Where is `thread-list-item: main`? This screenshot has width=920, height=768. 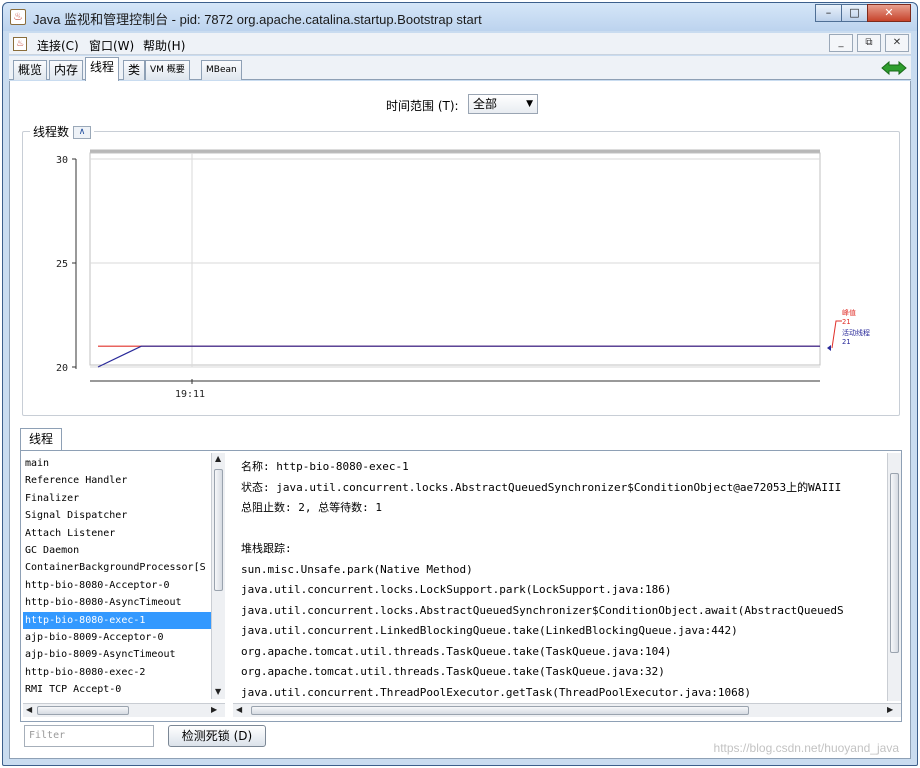
thread-list-item: main is located at coordinates (123, 463).